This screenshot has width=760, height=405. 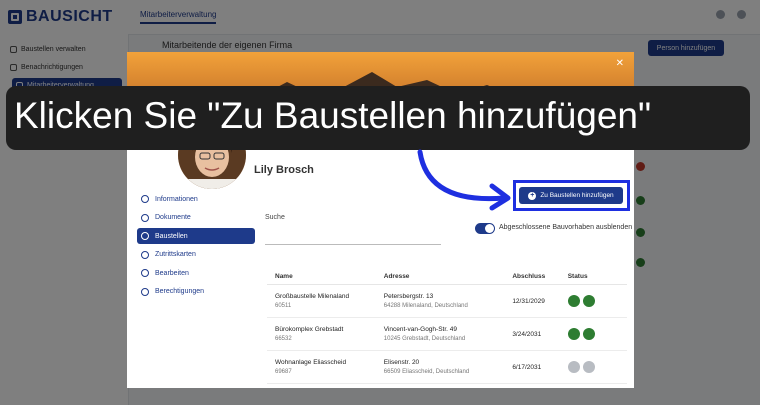 What do you see at coordinates (196, 218) in the screenshot?
I see `nav-item-dokumente: Dokumente` at bounding box center [196, 218].